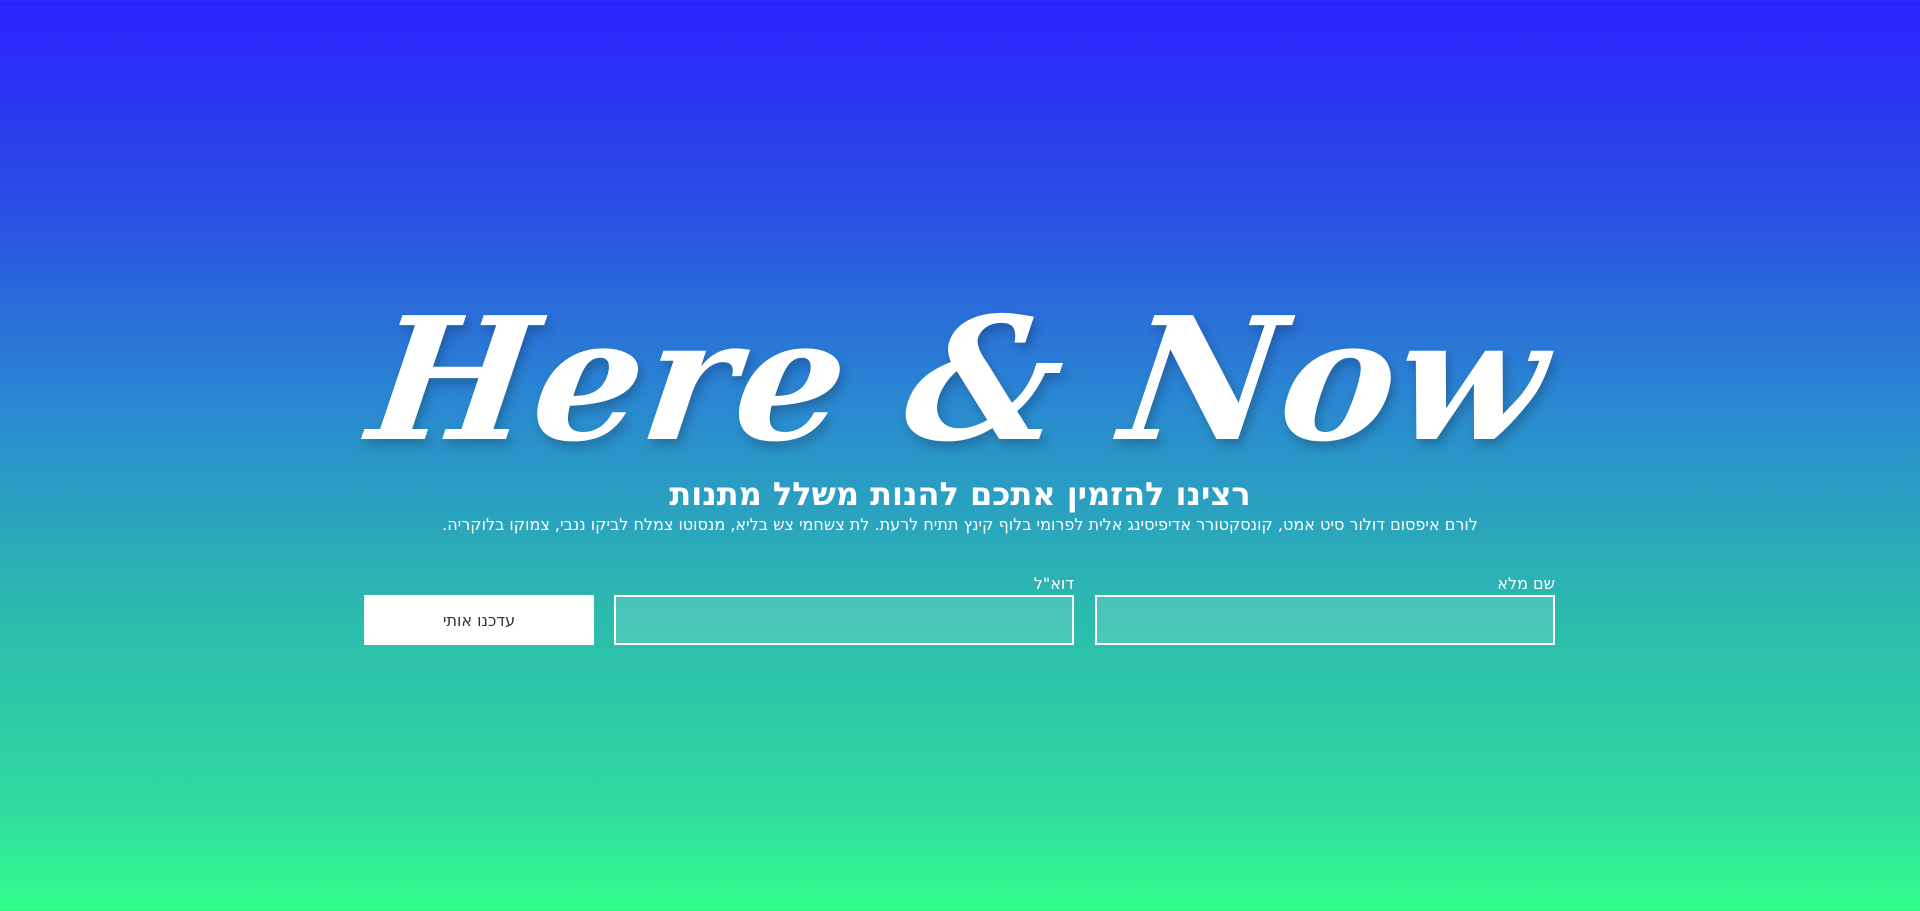 The width and height of the screenshot is (1920, 911). What do you see at coordinates (844, 620) in the screenshot?
I see `email-input` at bounding box center [844, 620].